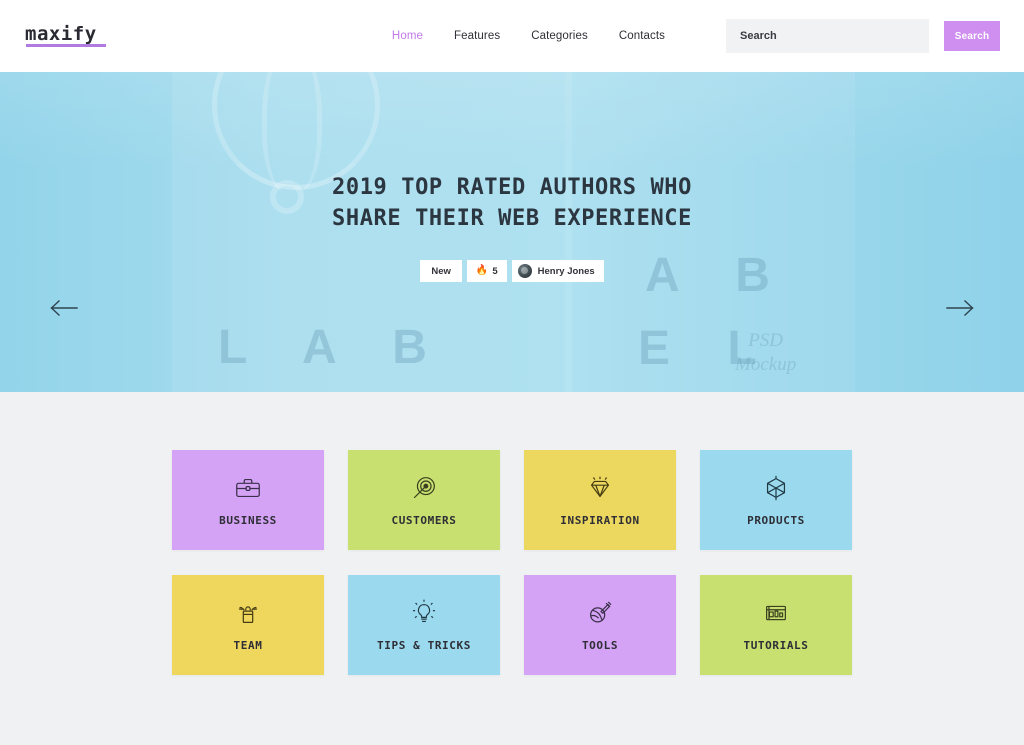  What do you see at coordinates (600, 645) in the screenshot?
I see `category-label-tools: Tools` at bounding box center [600, 645].